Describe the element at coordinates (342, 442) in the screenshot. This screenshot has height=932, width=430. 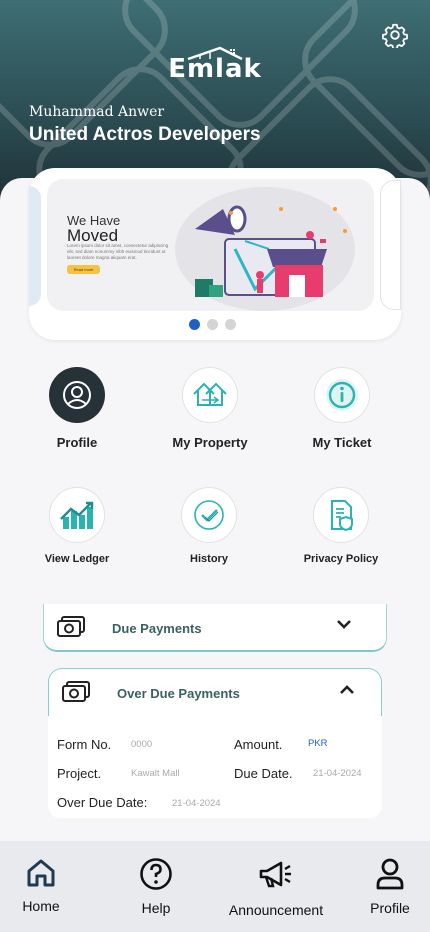
I see `grid-label-my-ticket: My Ticket` at that location.